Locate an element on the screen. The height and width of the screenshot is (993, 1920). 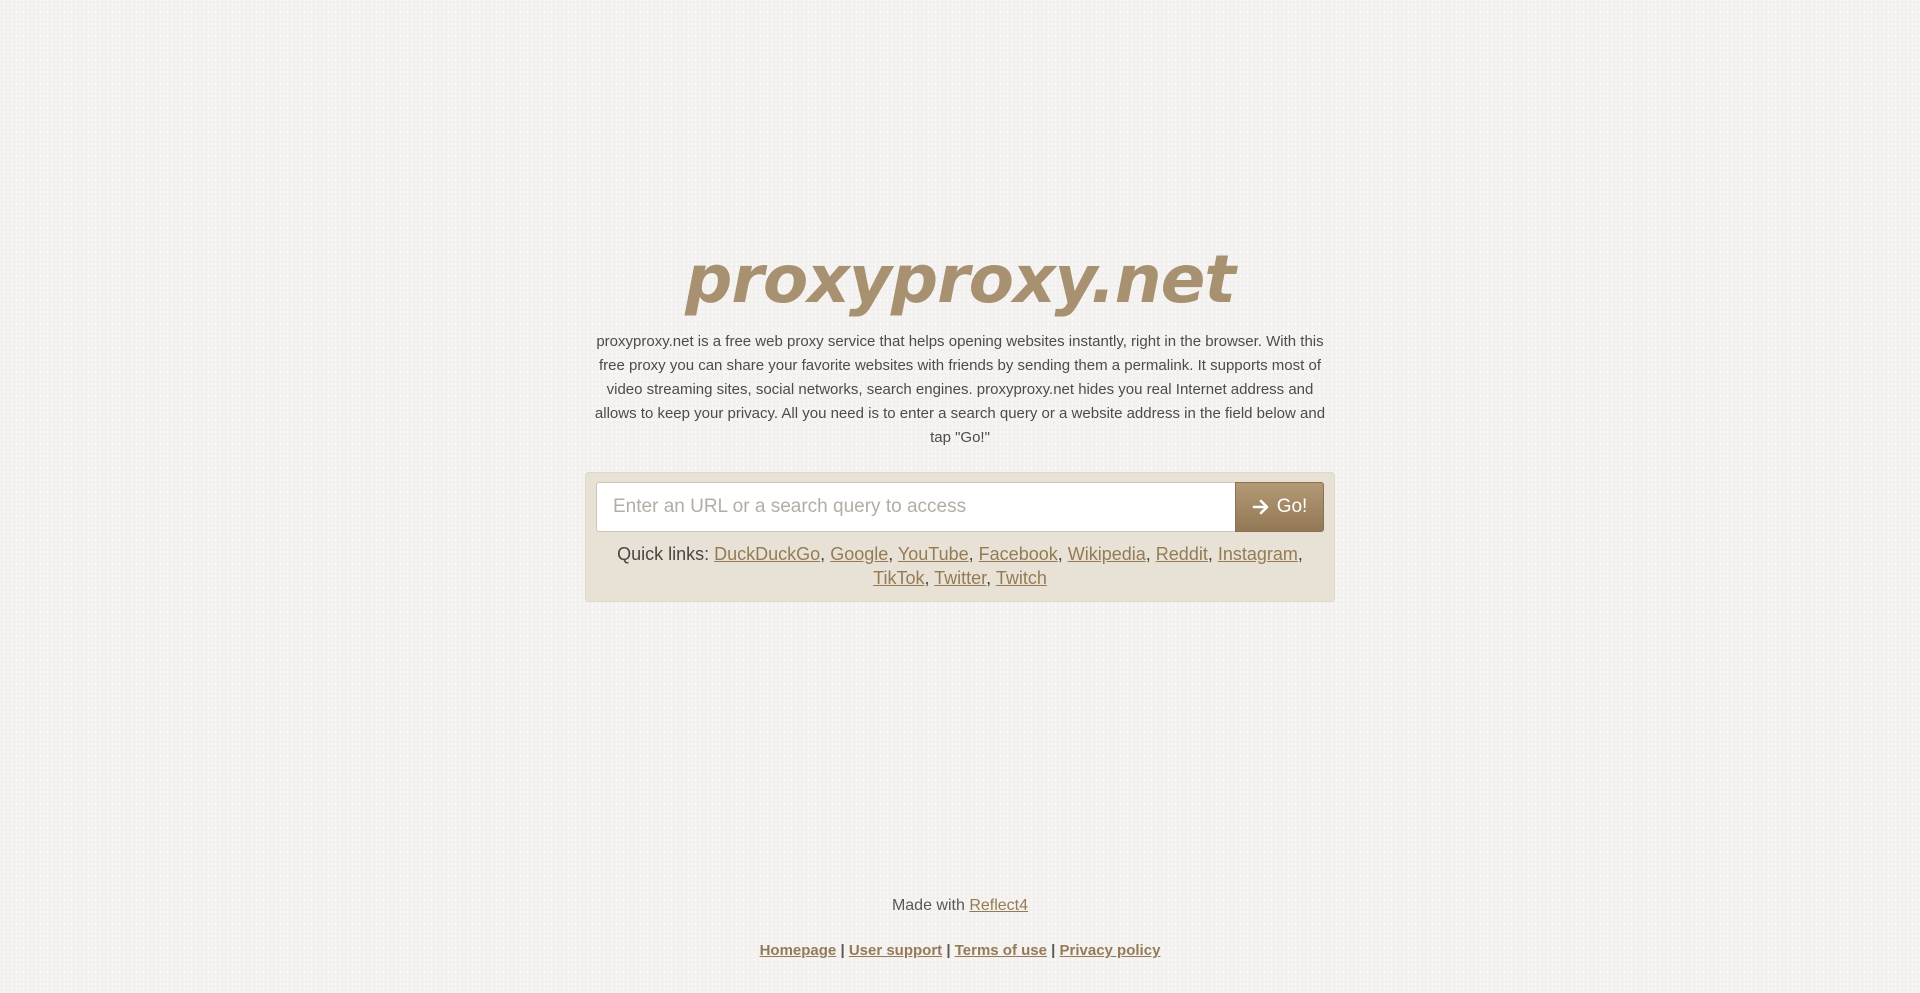
search-form: Go! is located at coordinates (960, 507).